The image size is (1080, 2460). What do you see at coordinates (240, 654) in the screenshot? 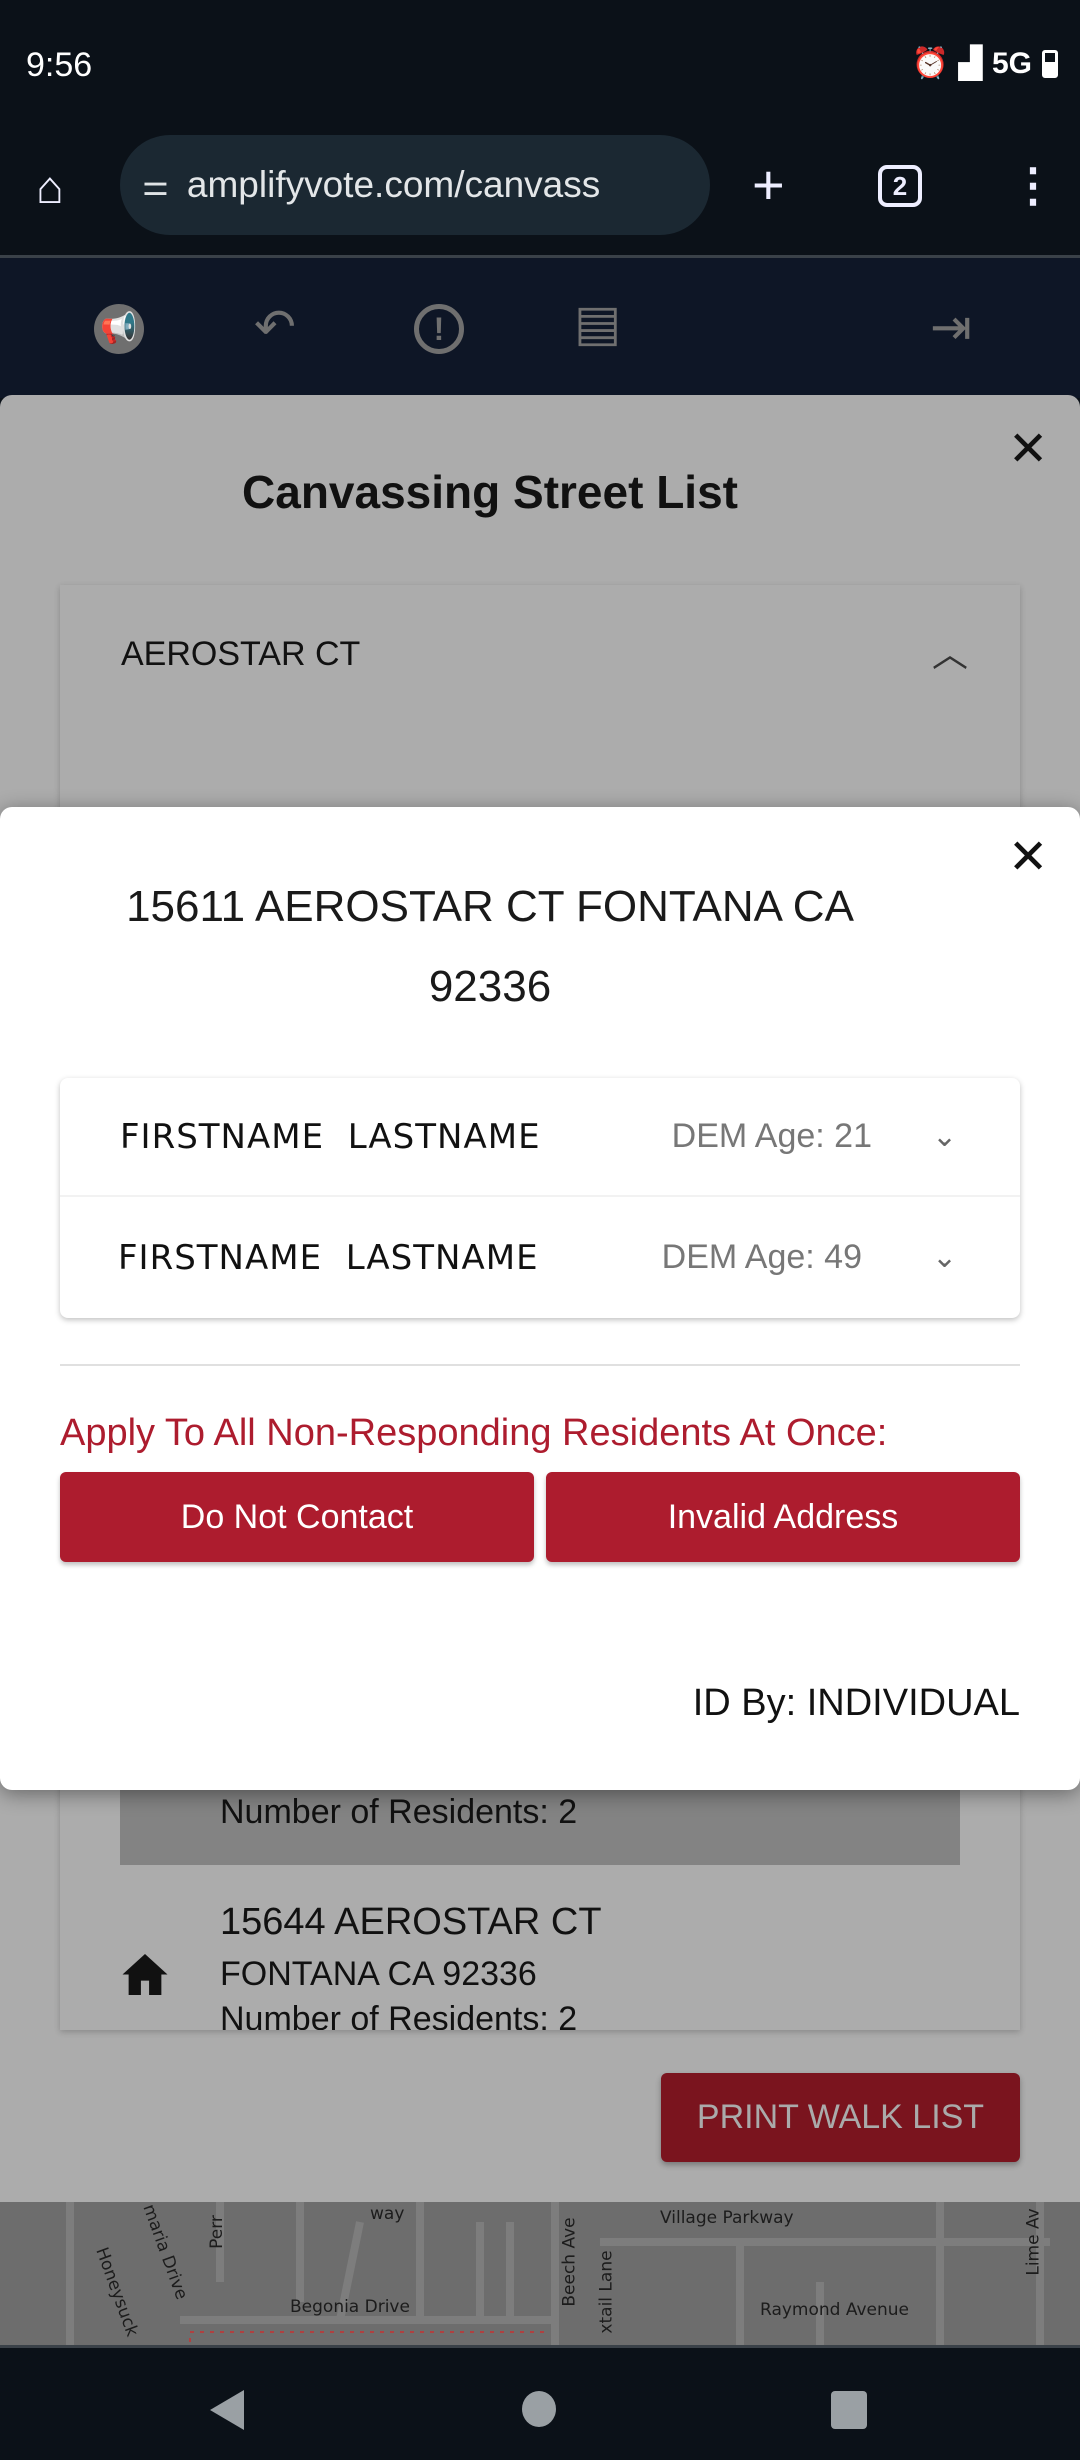
I see `street-name: AEROSTAR CT` at bounding box center [240, 654].